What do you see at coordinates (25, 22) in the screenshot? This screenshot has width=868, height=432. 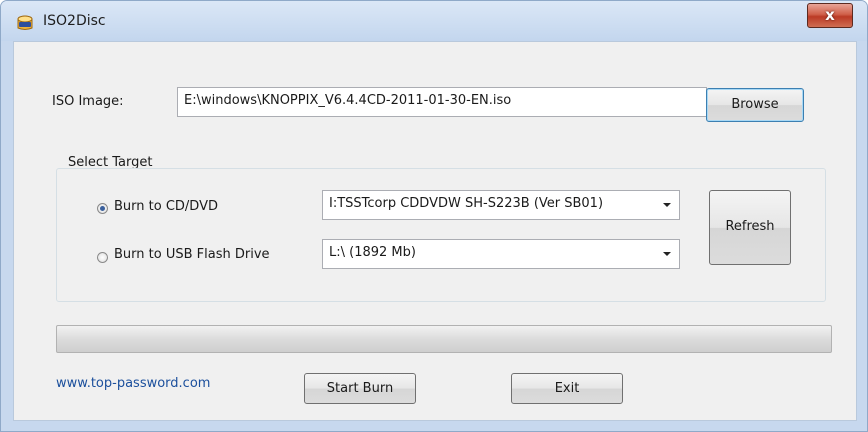 I see `iso-disc-icon` at bounding box center [25, 22].